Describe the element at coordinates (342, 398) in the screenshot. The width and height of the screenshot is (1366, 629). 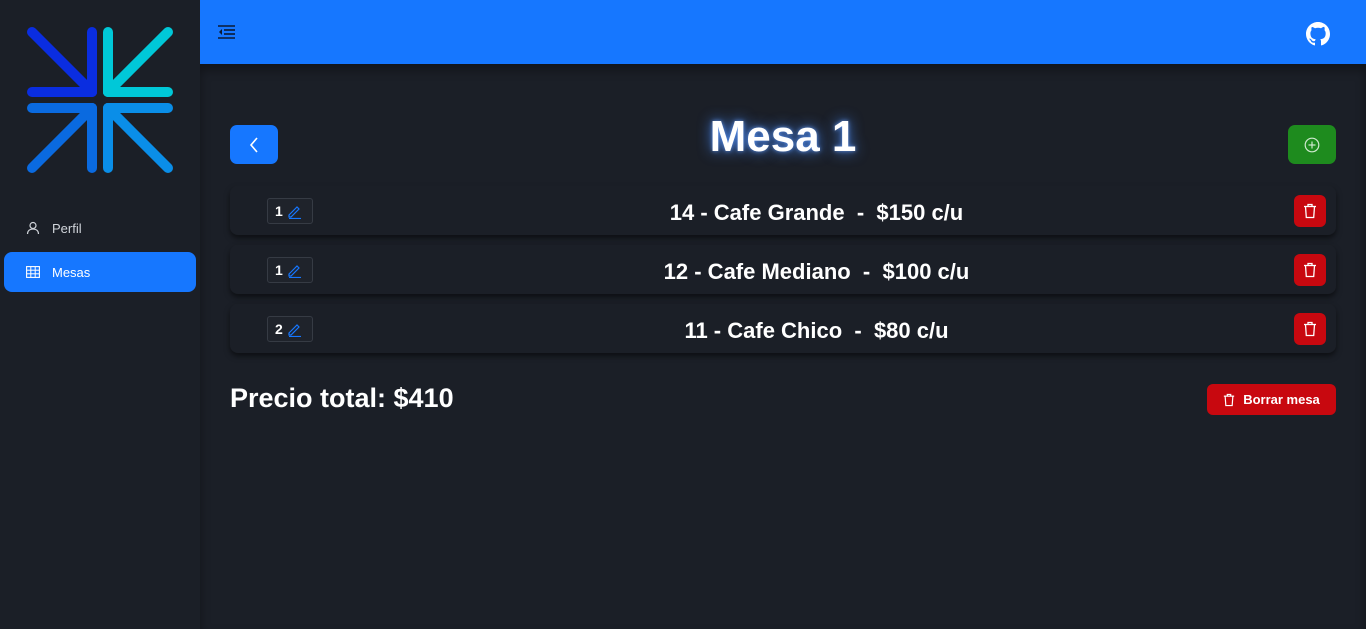
I see `total-price: Precio total: $410` at that location.